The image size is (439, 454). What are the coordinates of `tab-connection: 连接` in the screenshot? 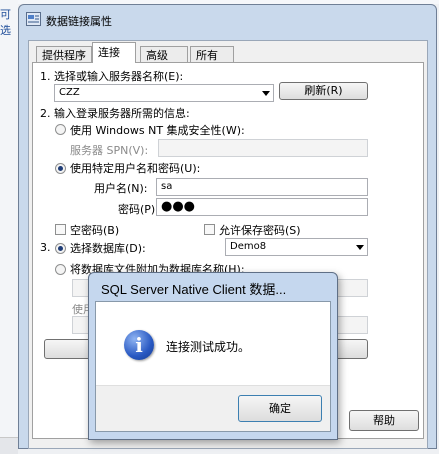 It's located at (114, 52).